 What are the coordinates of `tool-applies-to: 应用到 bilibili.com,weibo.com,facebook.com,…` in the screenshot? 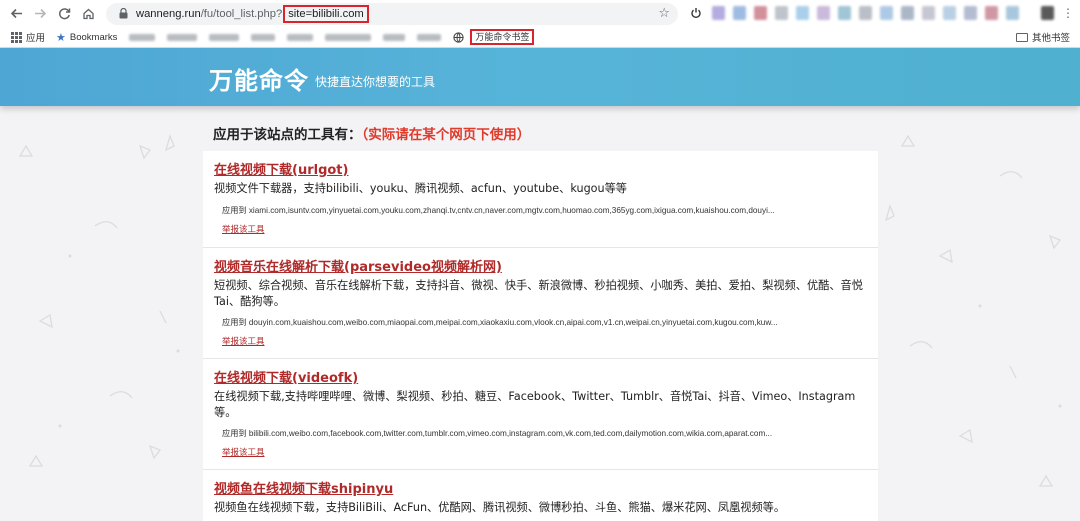 It's located at (497, 433).